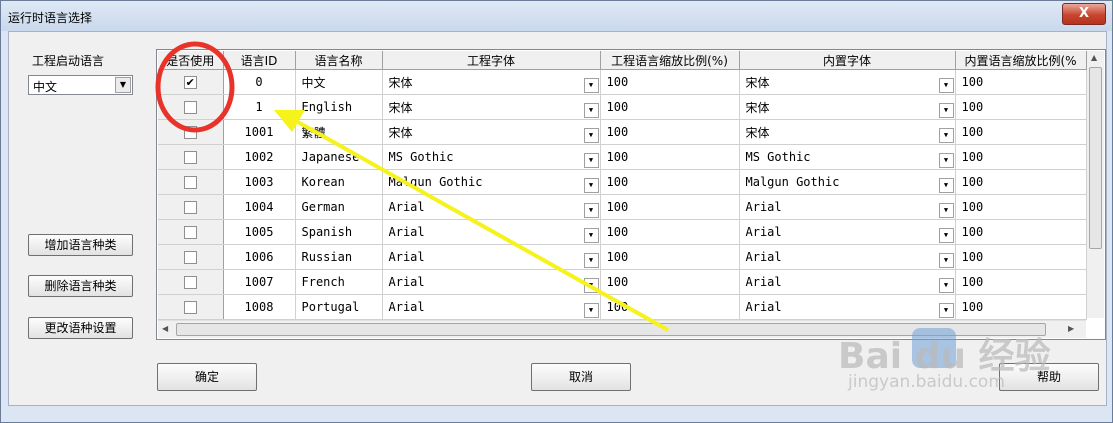  I want to click on table-row: 1005 Spanish Arial ▼ 100 Arial ▼ 100, so click(622, 232).